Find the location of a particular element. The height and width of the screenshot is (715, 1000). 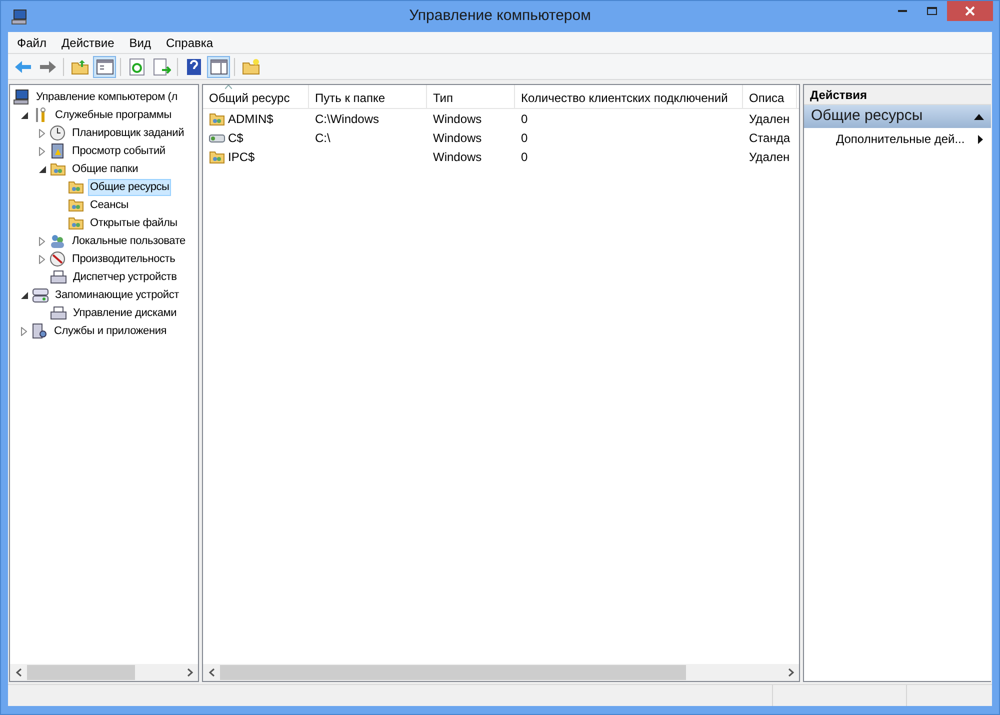

column-header: Общий ресурс is located at coordinates (256, 96).